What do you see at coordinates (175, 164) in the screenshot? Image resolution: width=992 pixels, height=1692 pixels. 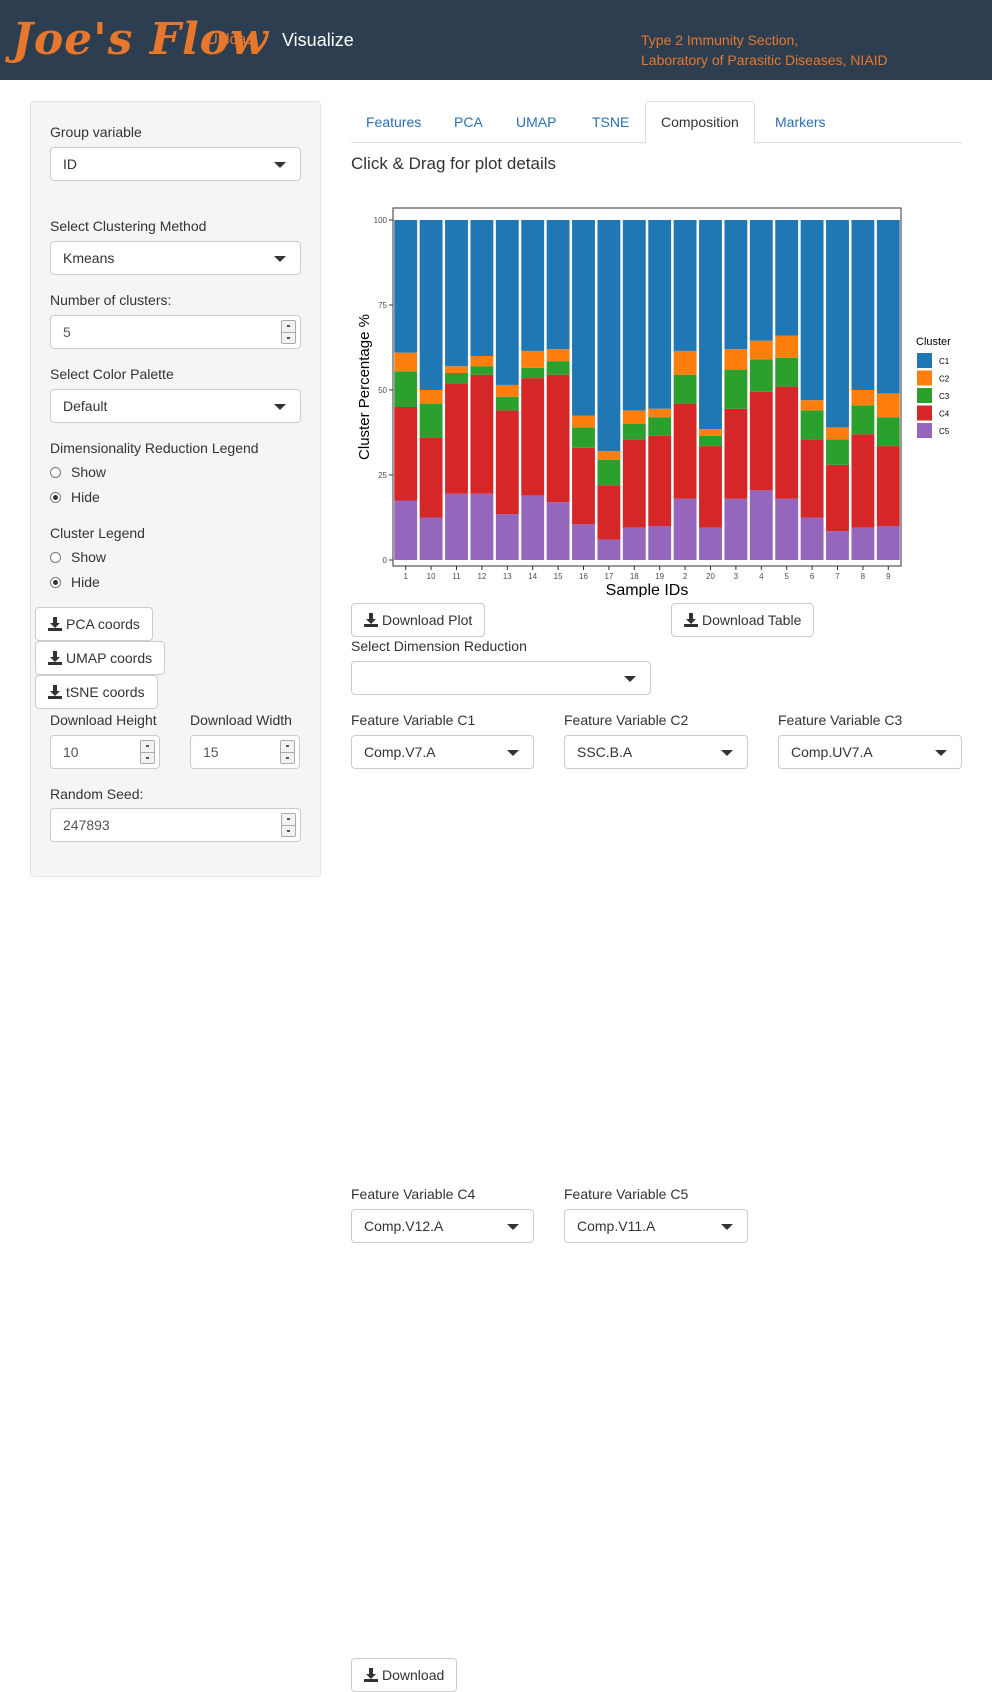 I see `group-variable-select: ID` at bounding box center [175, 164].